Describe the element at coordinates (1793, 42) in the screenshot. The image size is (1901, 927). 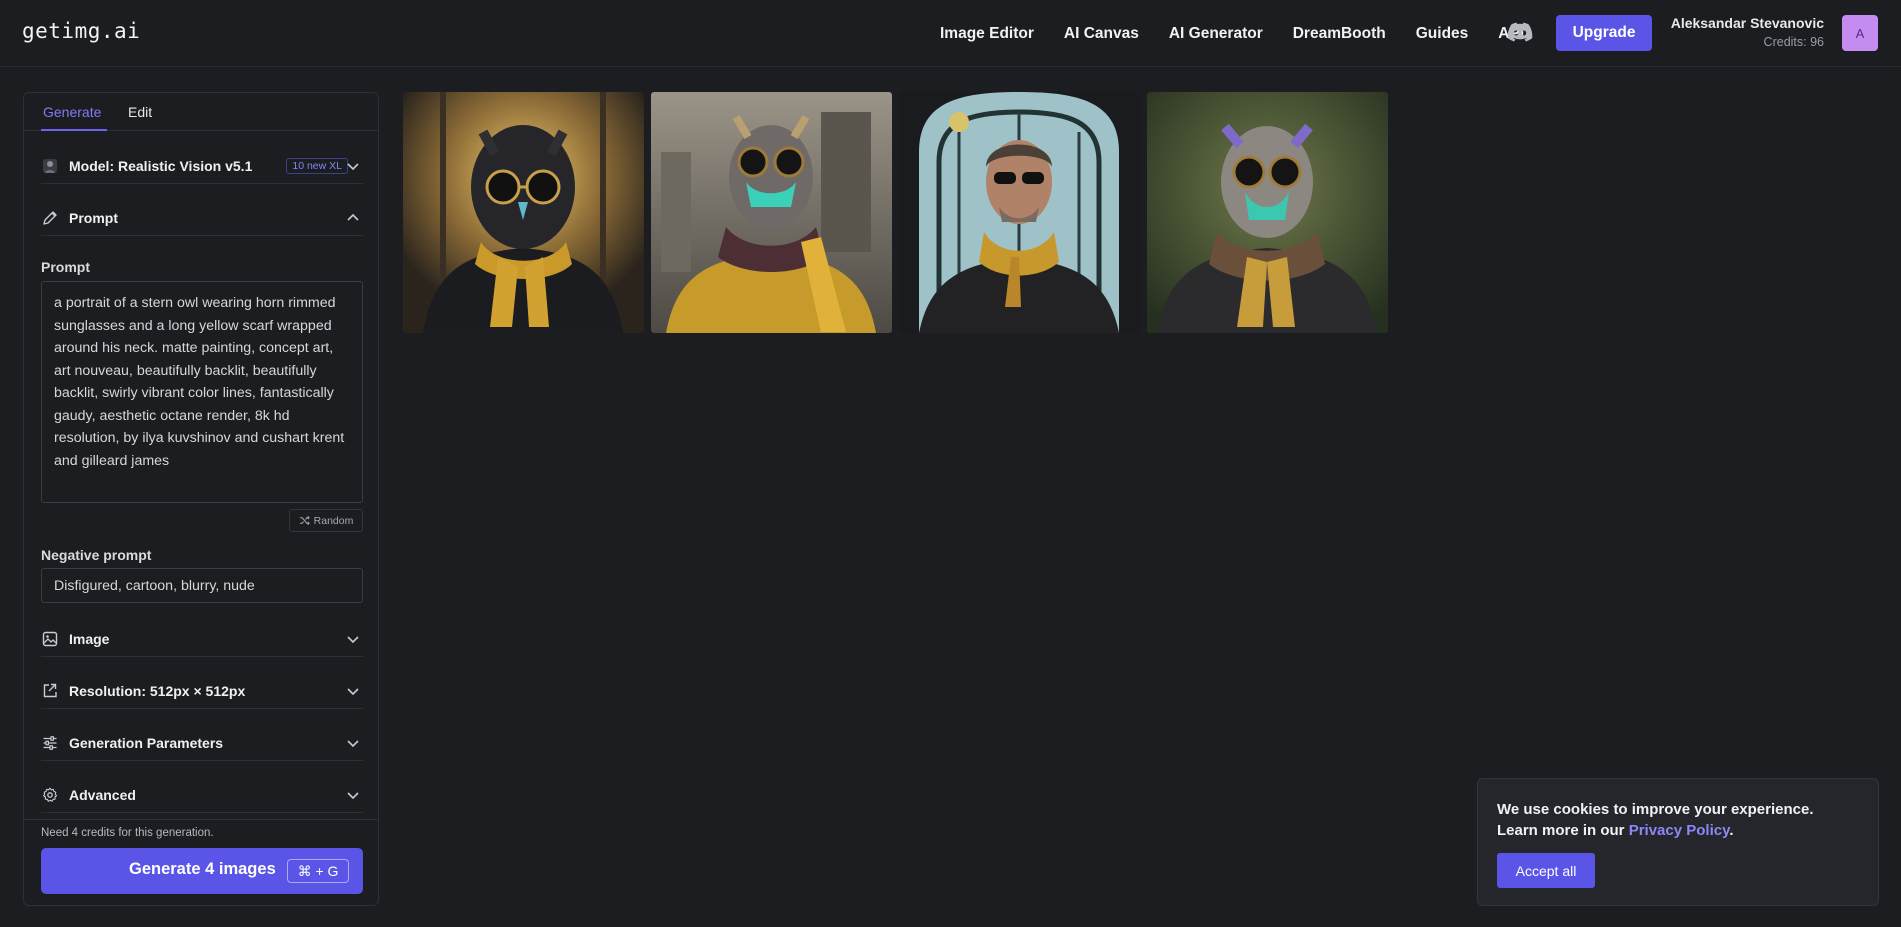
I see `credits-count: Credits: 96` at that location.